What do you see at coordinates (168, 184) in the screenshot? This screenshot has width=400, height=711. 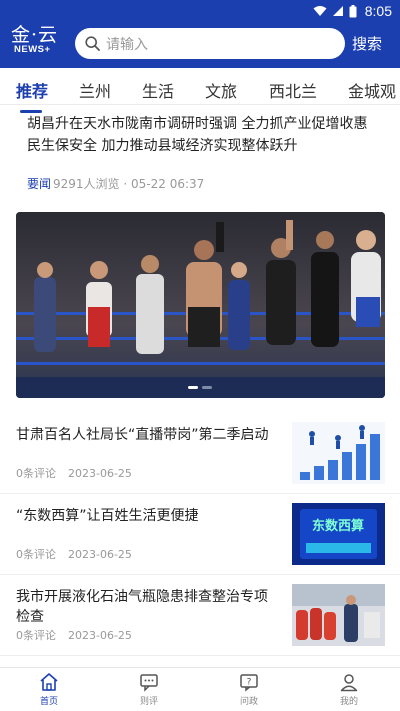 I see `article-time: 05-22 06:37` at bounding box center [168, 184].